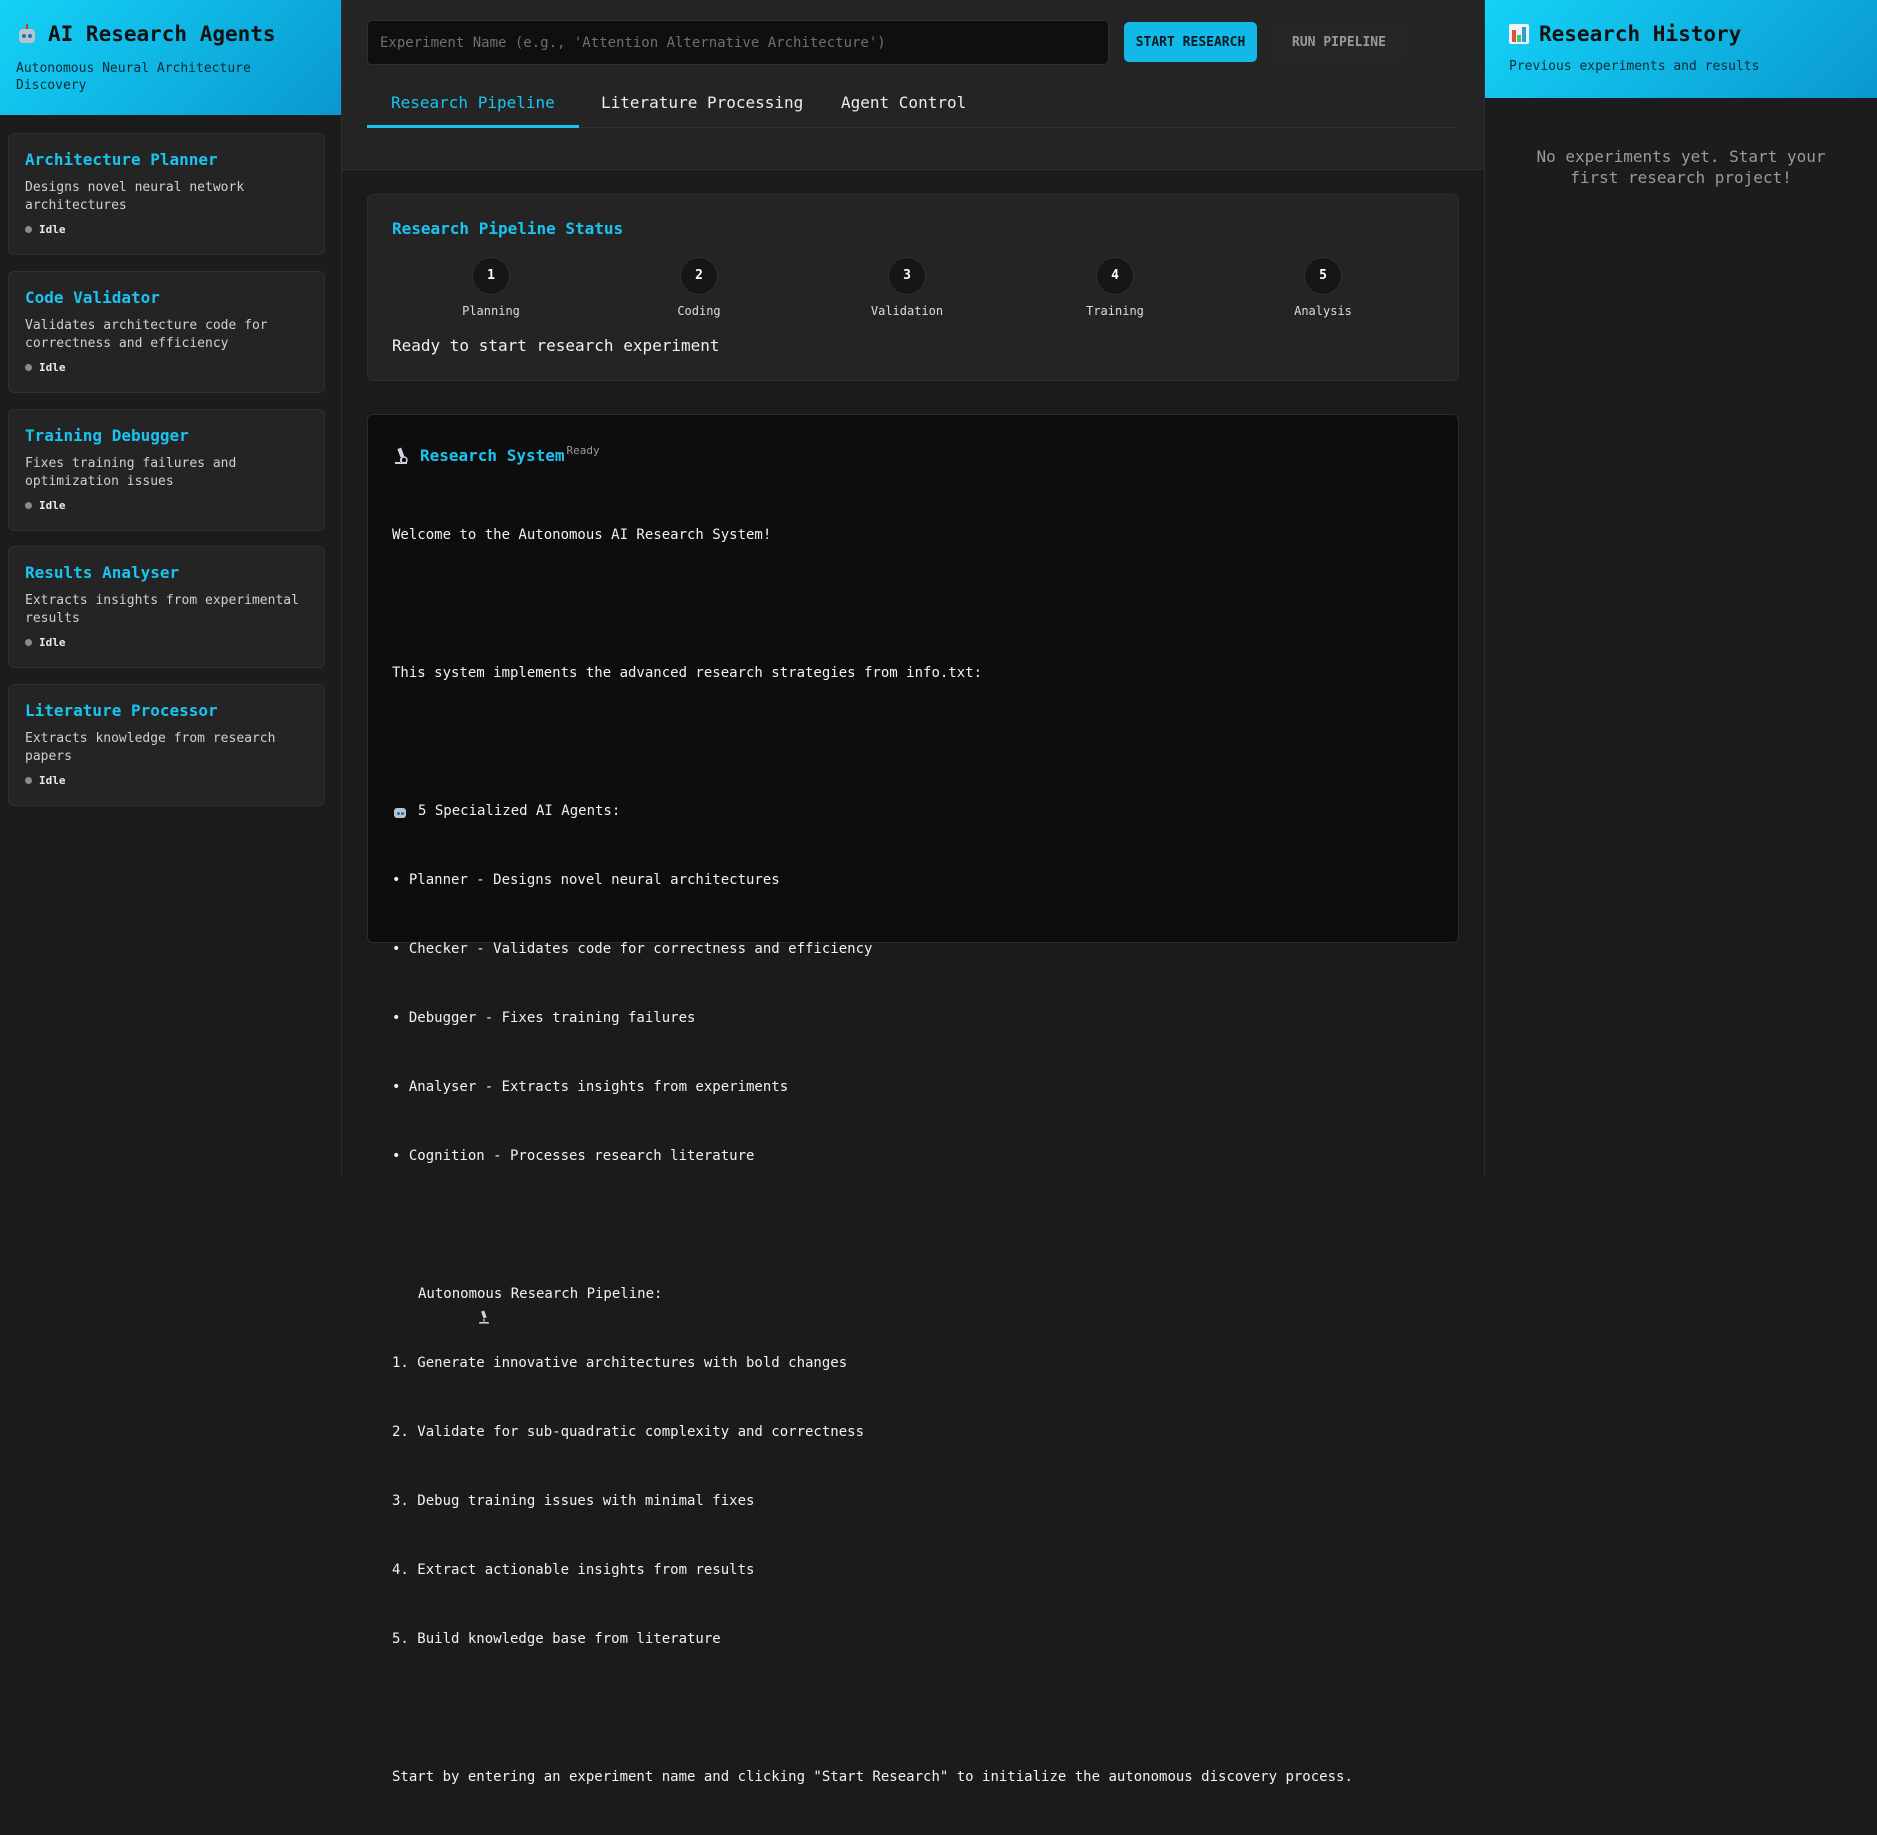 The image size is (1877, 1835). I want to click on history-title: Research History, so click(1681, 34).